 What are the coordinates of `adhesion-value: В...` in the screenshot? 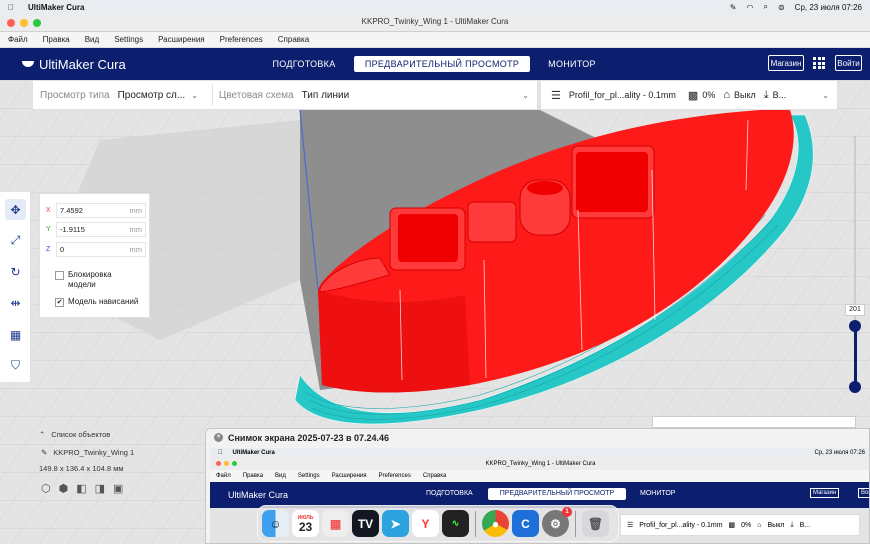 It's located at (779, 95).